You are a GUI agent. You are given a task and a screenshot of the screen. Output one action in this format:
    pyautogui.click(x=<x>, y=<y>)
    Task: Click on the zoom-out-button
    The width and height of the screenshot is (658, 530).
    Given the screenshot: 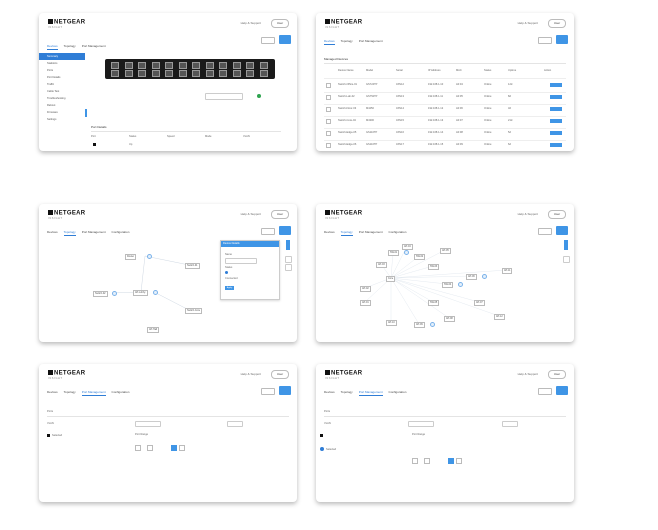 What is the action you would take?
    pyautogui.click(x=288, y=267)
    